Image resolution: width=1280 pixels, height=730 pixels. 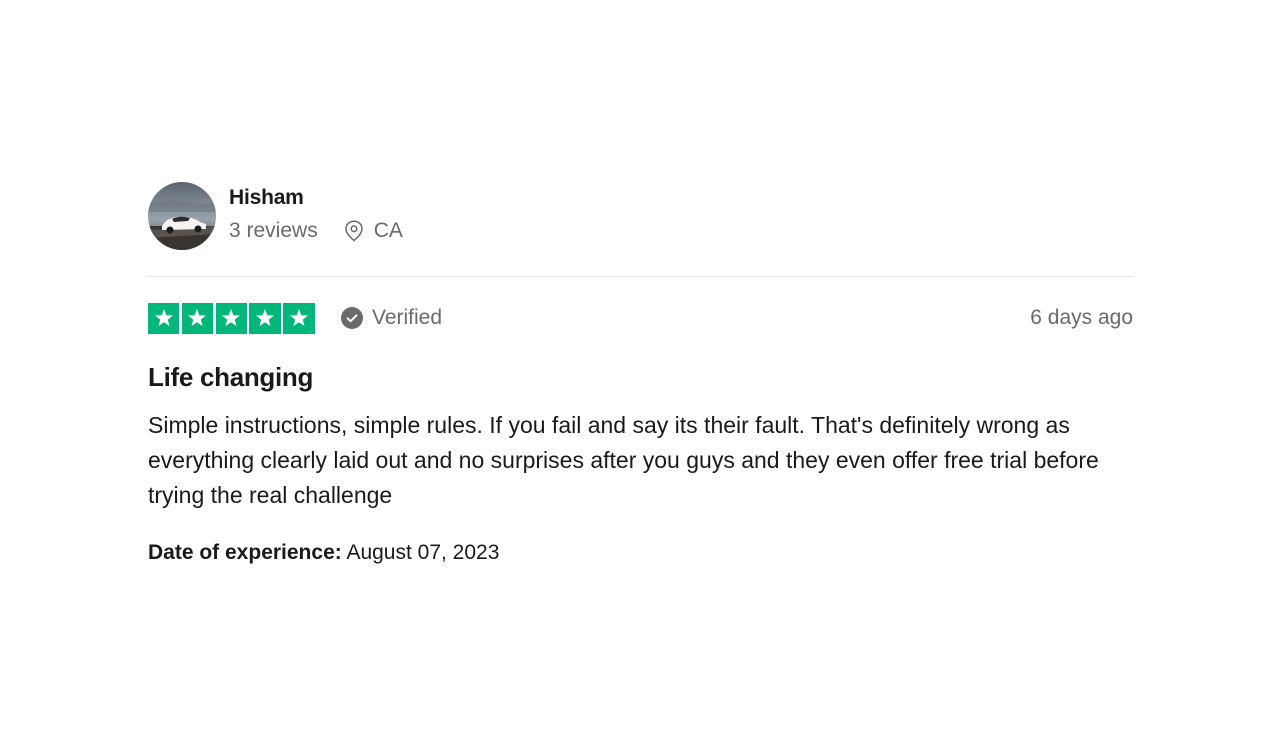 I want to click on location-label: CA, so click(x=388, y=230).